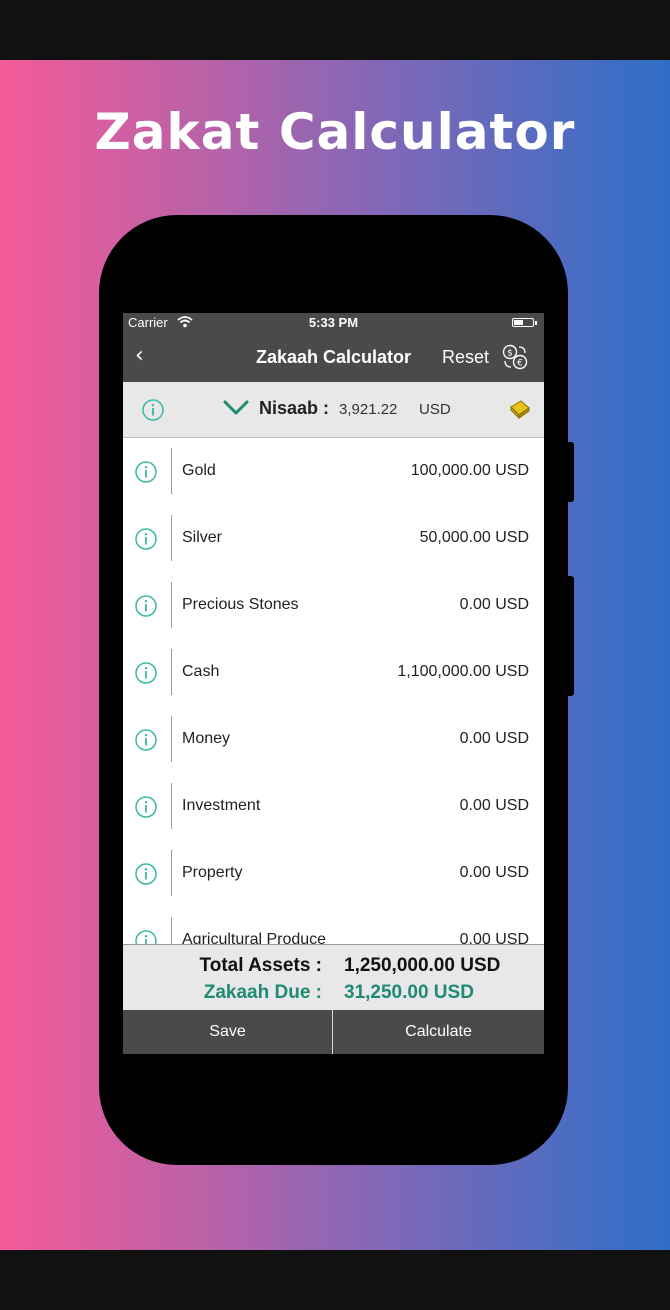 This screenshot has width=670, height=1310. What do you see at coordinates (260, 965) in the screenshot?
I see `total-assets-label: Total Assets :` at bounding box center [260, 965].